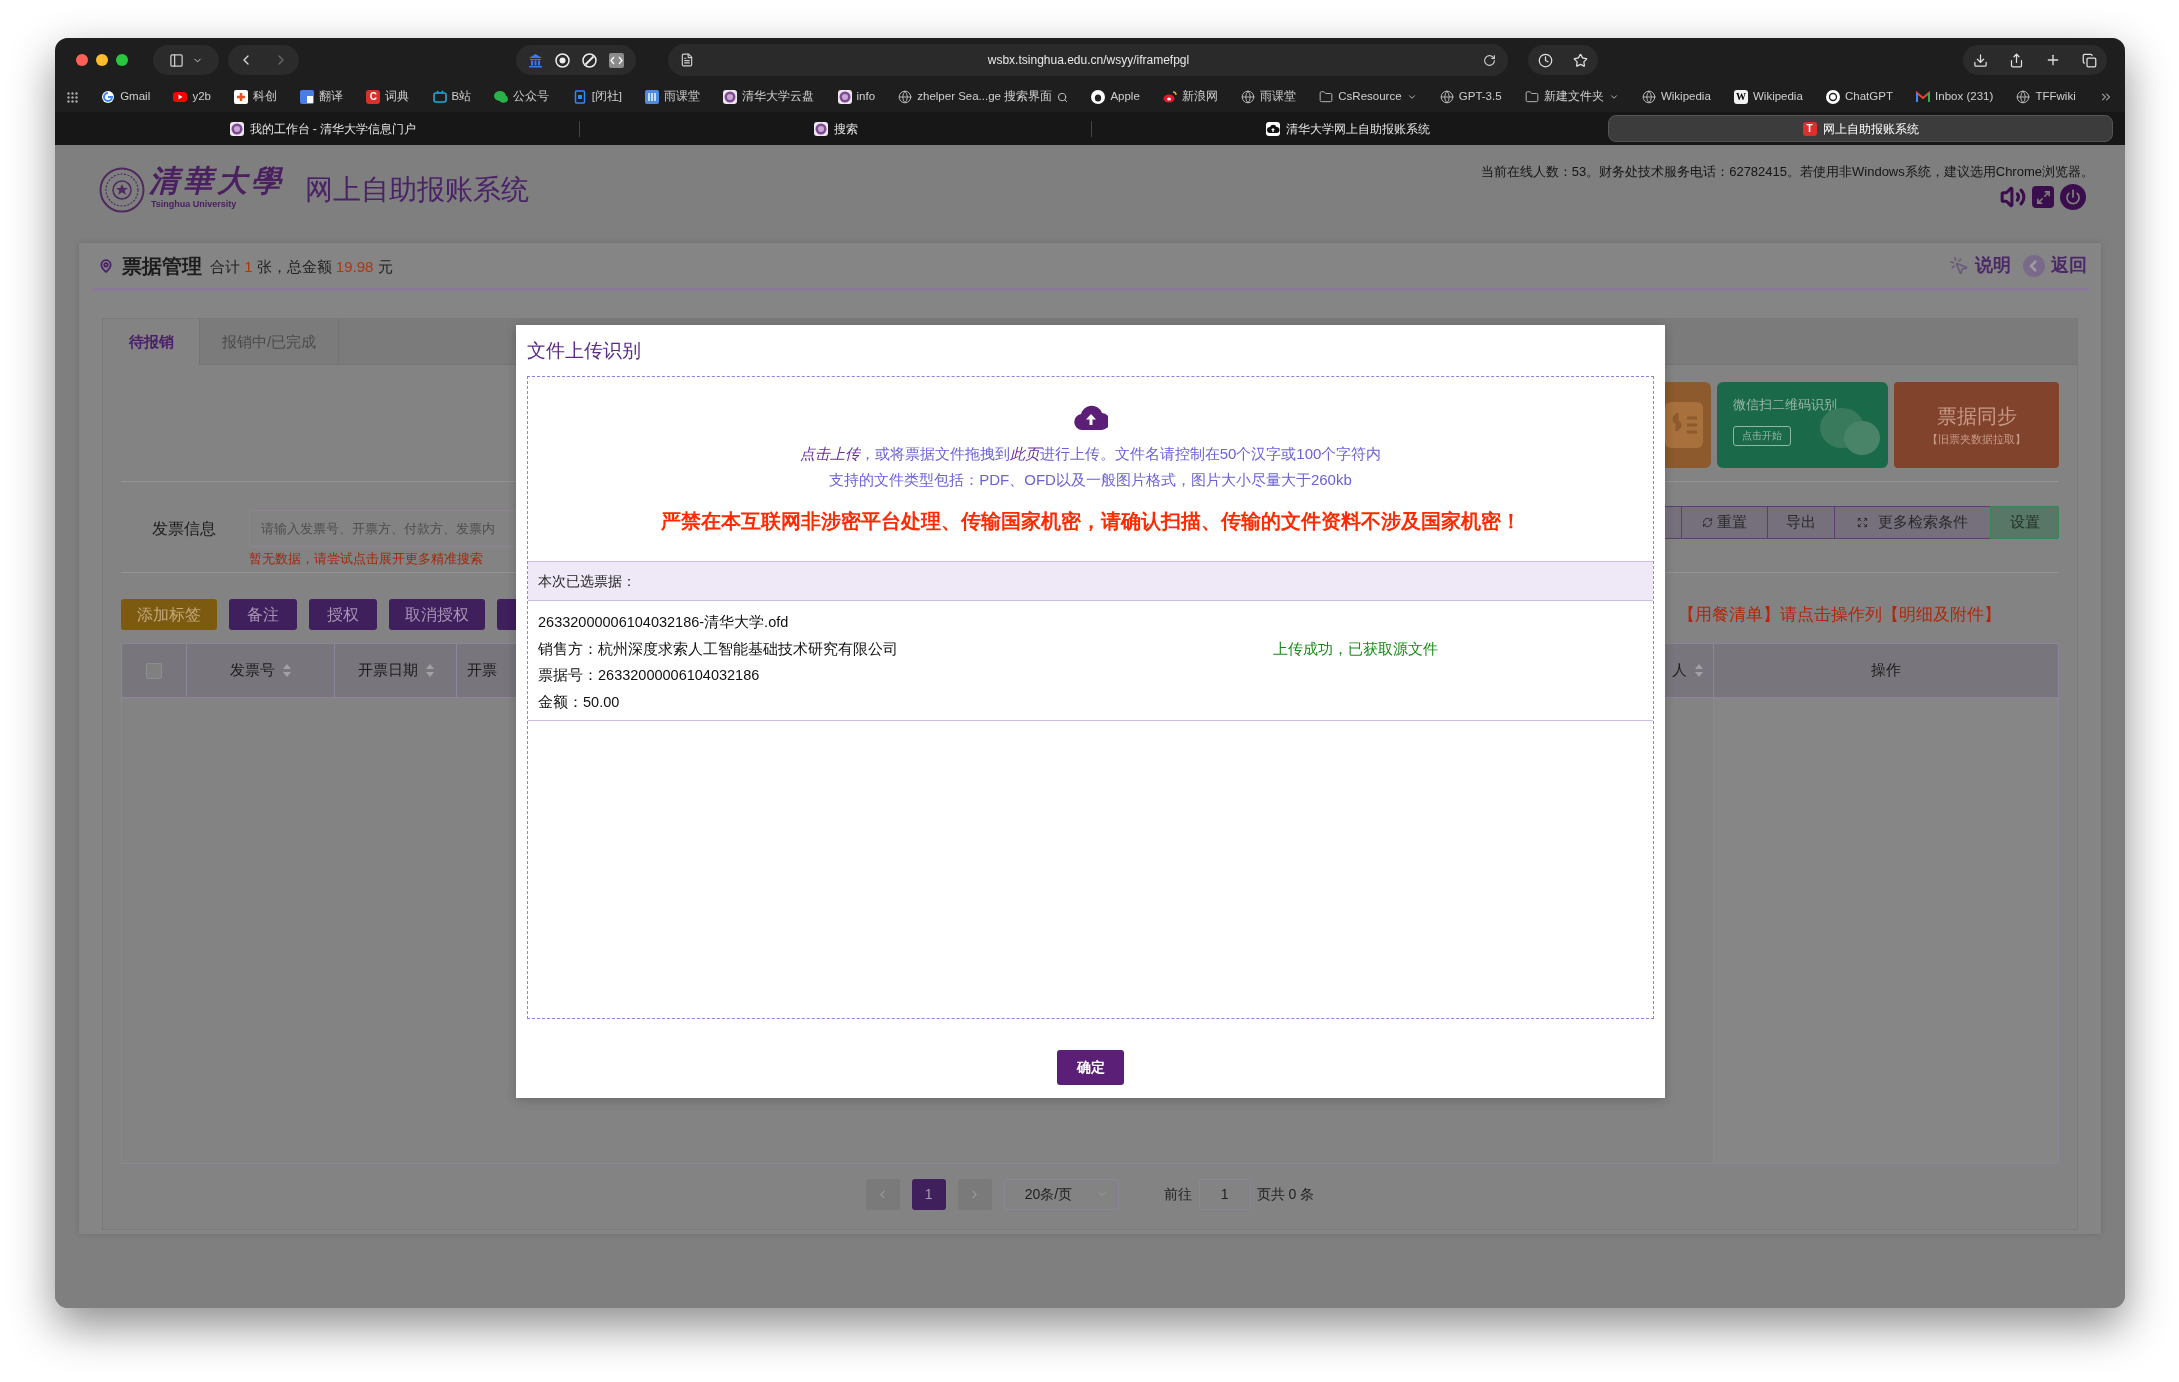  I want to click on bookmark-link: zhelper Sea...ge 搜索界面, so click(985, 97).